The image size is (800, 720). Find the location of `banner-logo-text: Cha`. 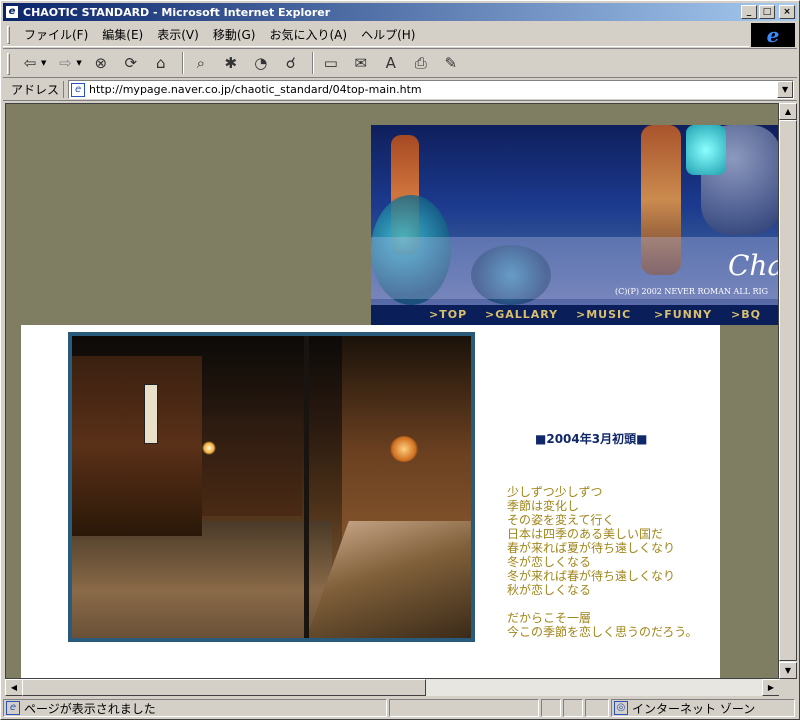

banner-logo-text: Cha is located at coordinates (753, 265).